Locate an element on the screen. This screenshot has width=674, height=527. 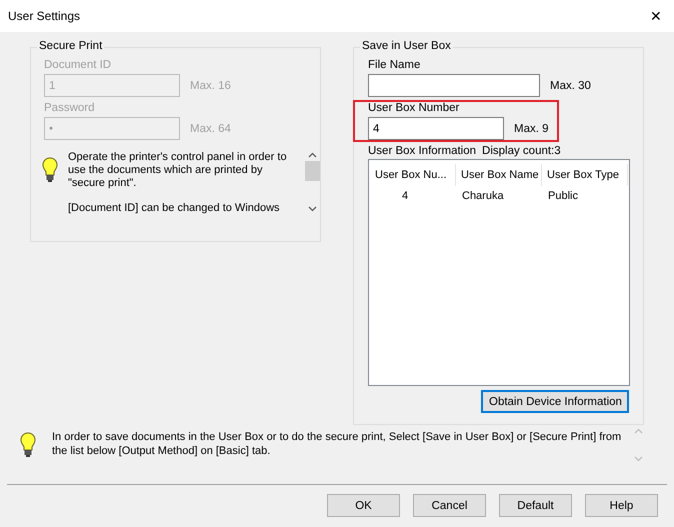
column-header: User Box Name is located at coordinates (499, 175).